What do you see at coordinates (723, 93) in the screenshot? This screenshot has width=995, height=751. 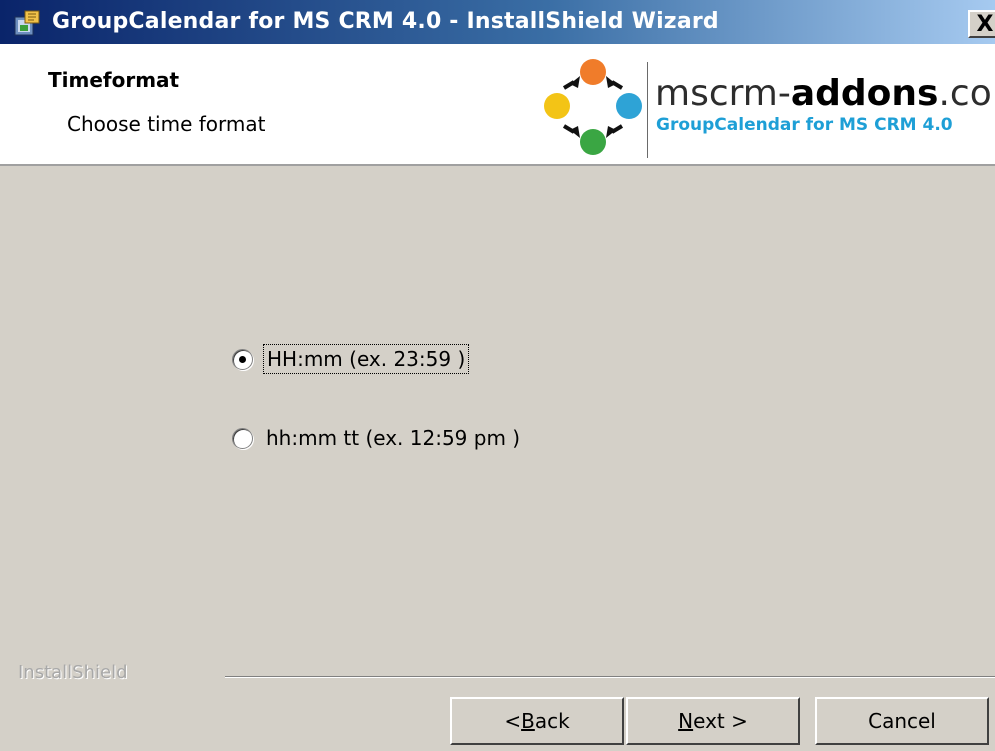 I see `logo-brand-prefix: mscrm-` at bounding box center [723, 93].